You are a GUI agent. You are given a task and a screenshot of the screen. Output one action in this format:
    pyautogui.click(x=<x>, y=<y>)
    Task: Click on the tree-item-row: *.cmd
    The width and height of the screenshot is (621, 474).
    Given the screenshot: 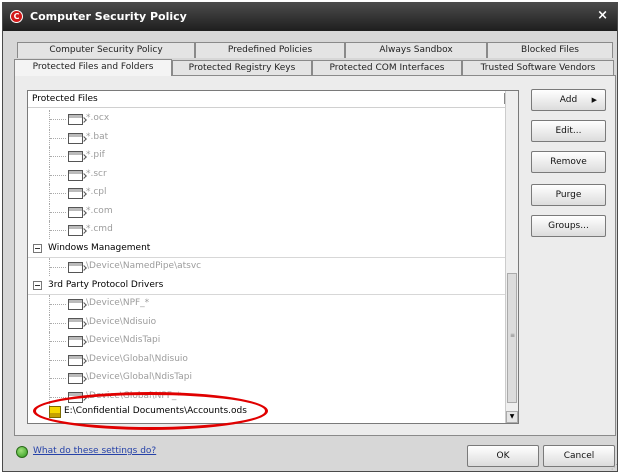 What is the action you would take?
    pyautogui.click(x=267, y=230)
    